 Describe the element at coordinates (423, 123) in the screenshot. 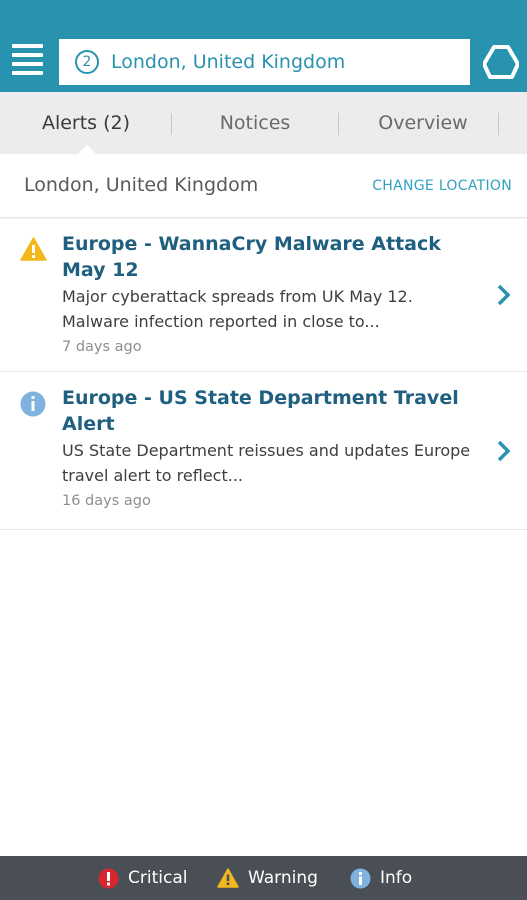

I see `tab-overview: Overview` at that location.